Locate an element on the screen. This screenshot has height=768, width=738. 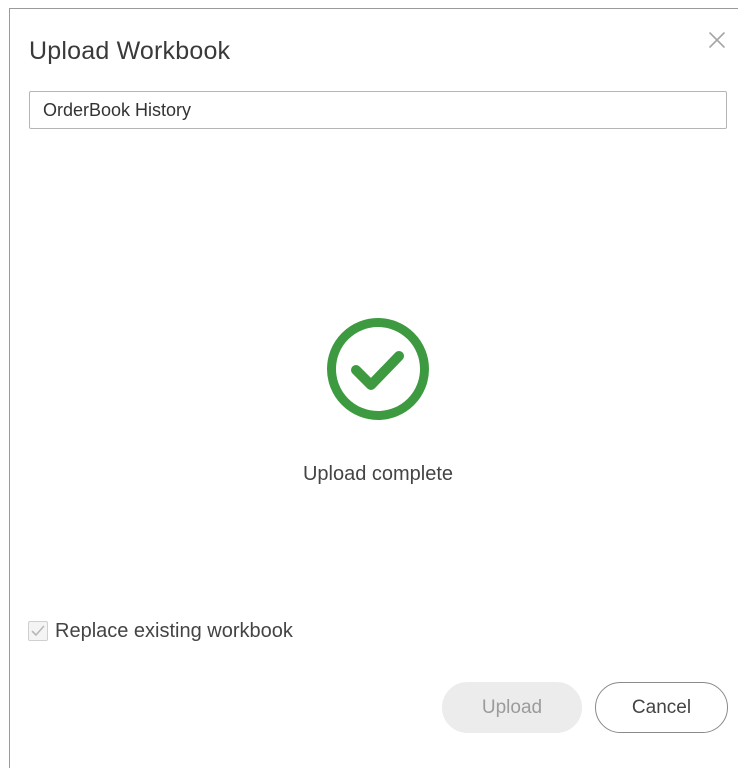
upload-success-indicator is located at coordinates (378, 369).